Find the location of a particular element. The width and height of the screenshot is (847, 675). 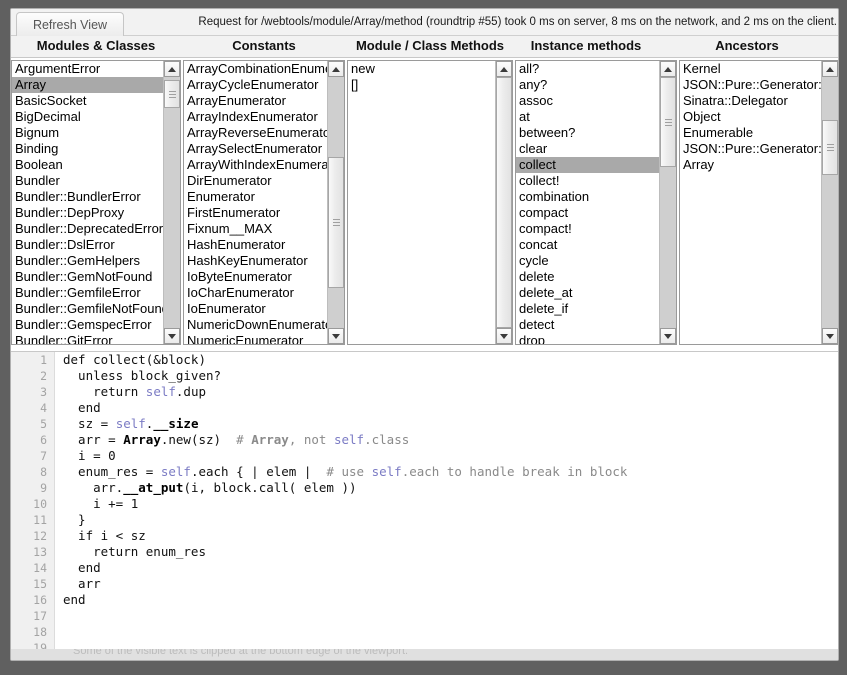

code-line: } is located at coordinates (450, 520).